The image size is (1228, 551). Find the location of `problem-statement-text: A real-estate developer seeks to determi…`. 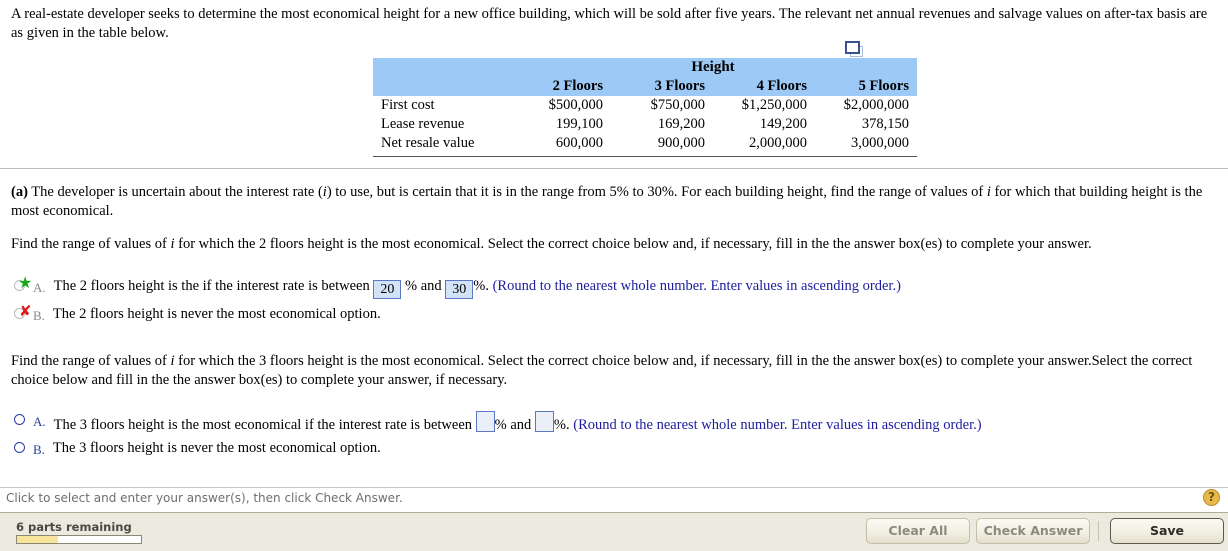

problem-statement-text: A real-estate developer seeks to determi… is located at coordinates (609, 24).